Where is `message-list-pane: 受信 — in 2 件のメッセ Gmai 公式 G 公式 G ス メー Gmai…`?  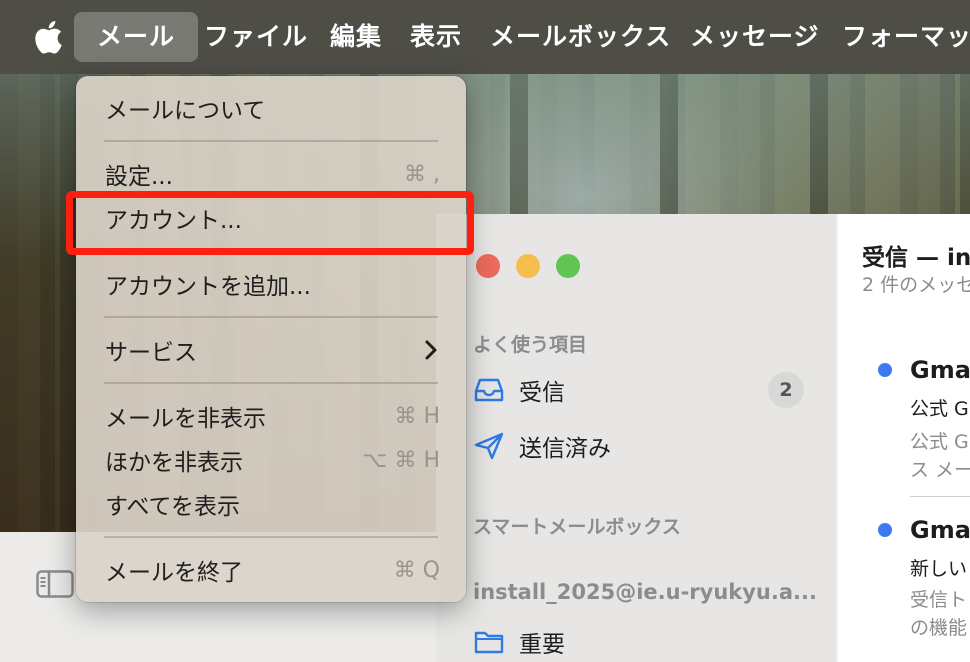 message-list-pane: 受信 — in 2 件のメッセ Gmai 公式 G 公式 G ス メー Gmai… is located at coordinates (904, 438).